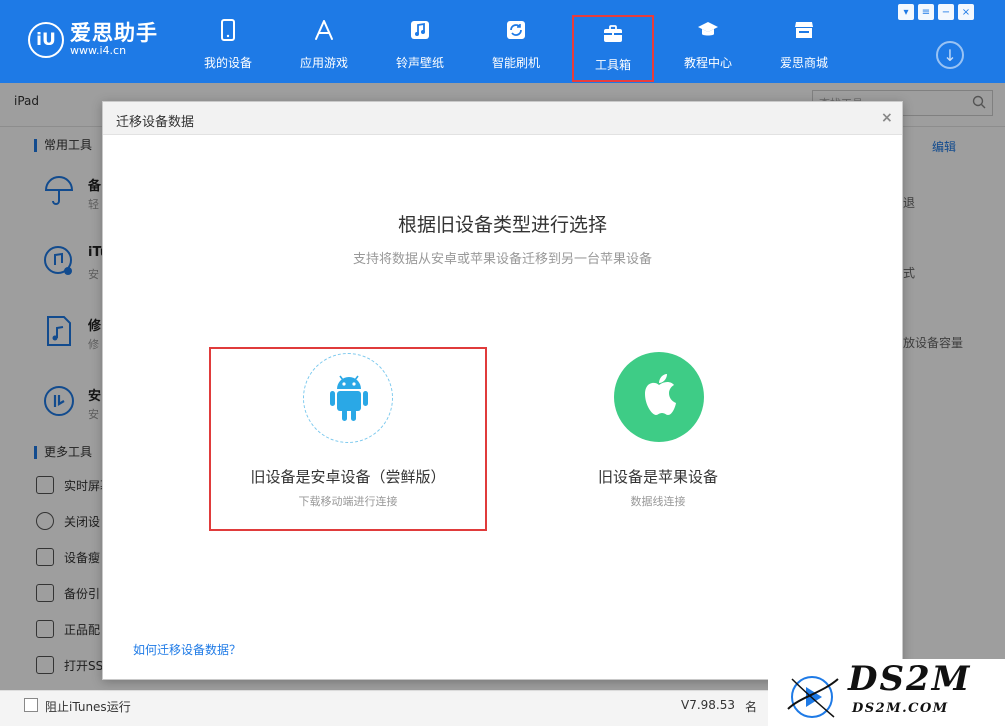 The image size is (1005, 726). I want to click on minimize-icon: −, so click(946, 12).